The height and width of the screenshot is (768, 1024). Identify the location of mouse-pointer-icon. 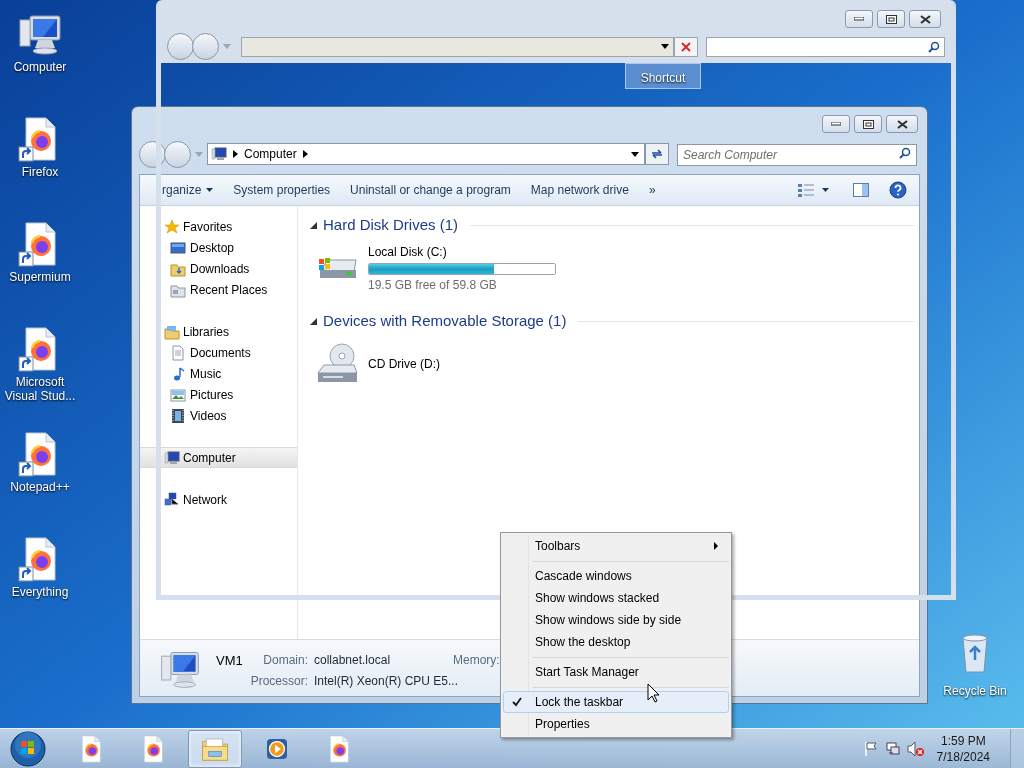
(653, 693).